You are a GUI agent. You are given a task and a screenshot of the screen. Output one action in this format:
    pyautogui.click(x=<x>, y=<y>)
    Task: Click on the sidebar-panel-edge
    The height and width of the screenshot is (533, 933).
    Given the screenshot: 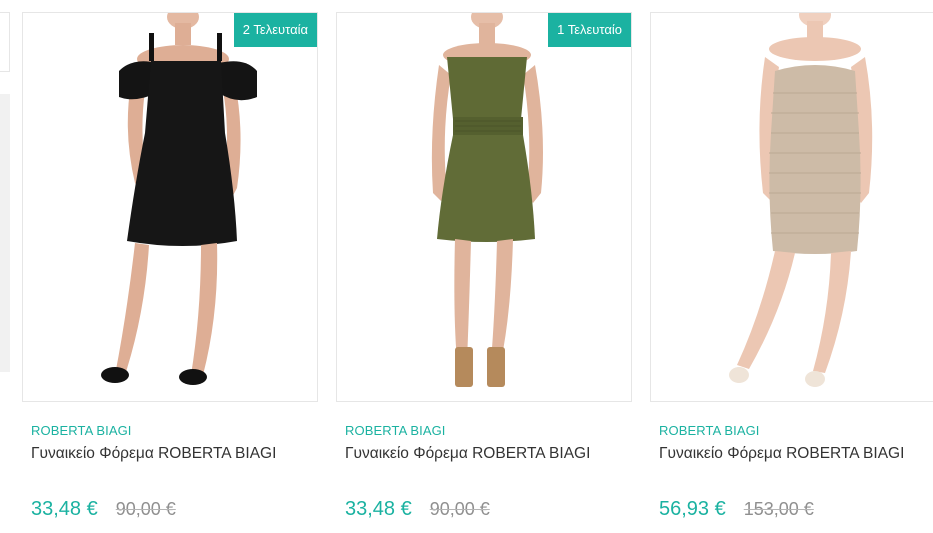 What is the action you would take?
    pyautogui.click(x=5, y=233)
    